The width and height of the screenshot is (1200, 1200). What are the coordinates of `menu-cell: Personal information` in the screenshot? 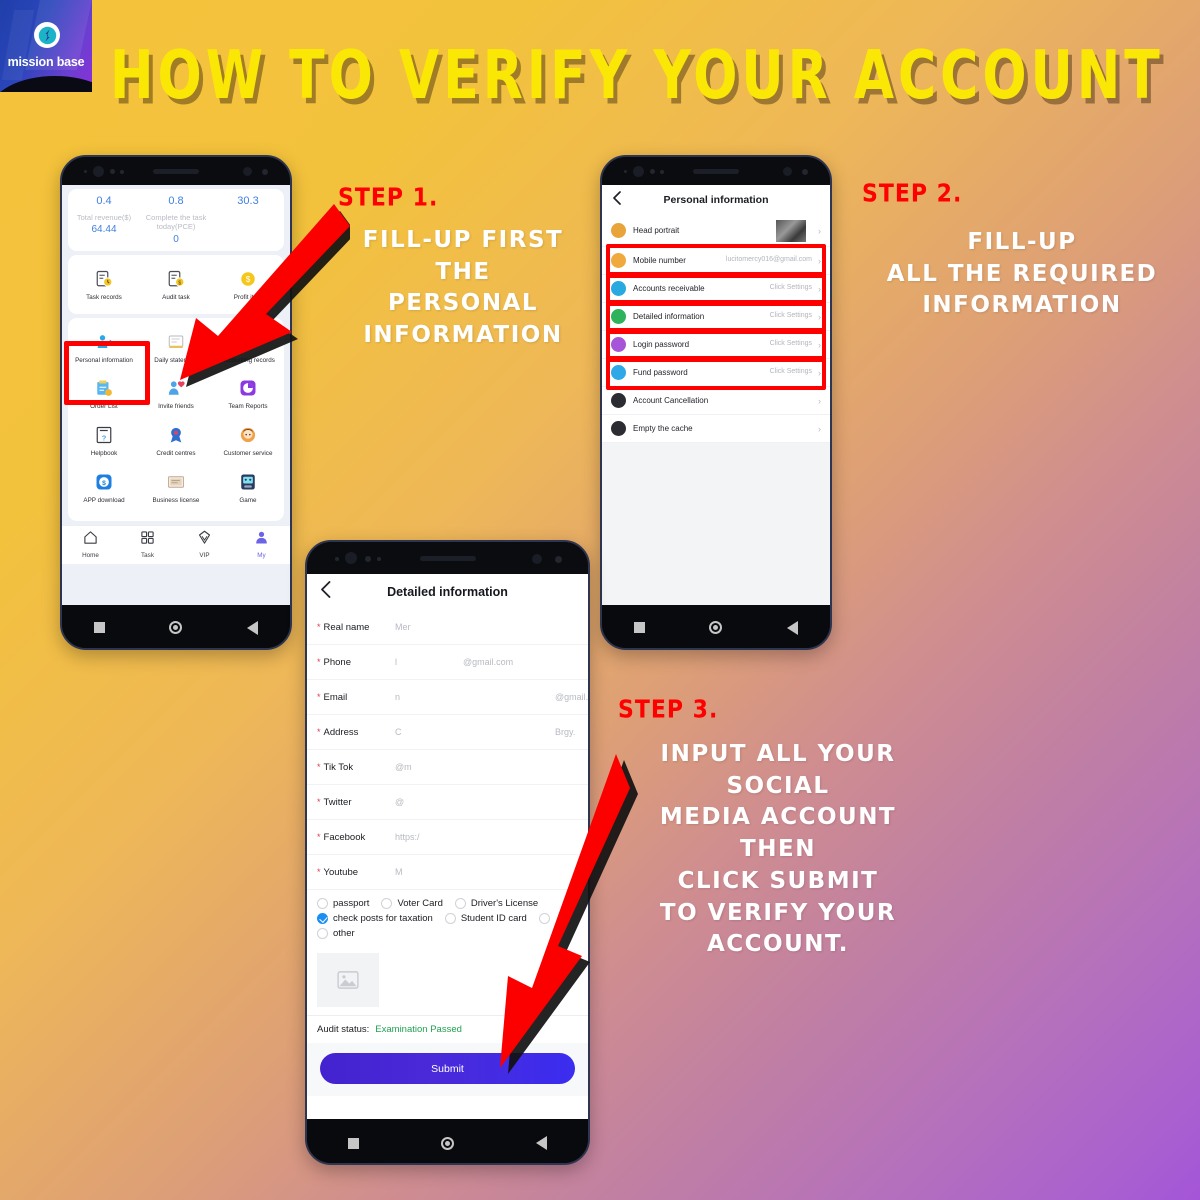 It's located at (104, 347).